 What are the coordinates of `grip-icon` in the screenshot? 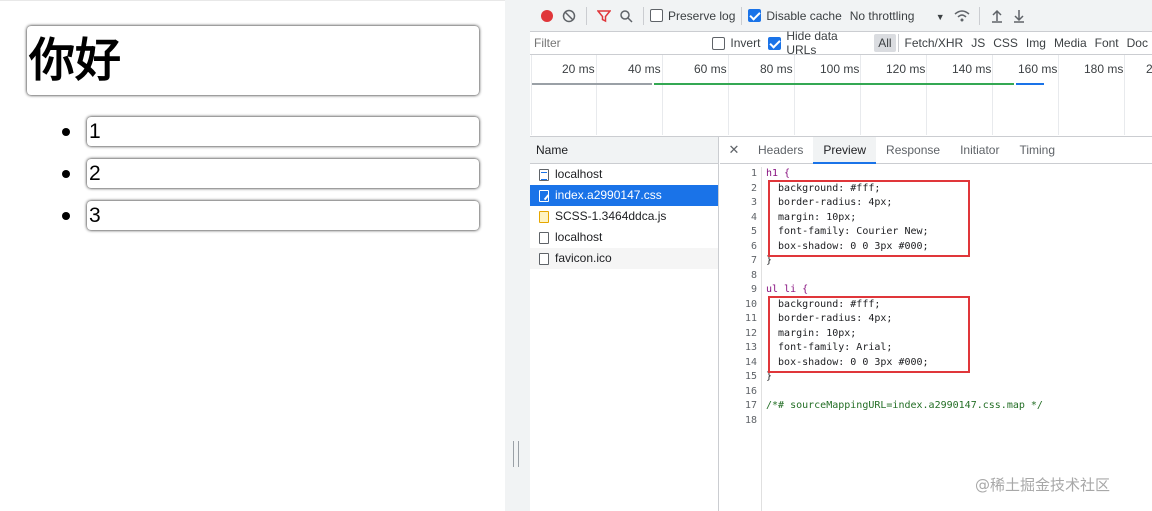 It's located at (516, 454).